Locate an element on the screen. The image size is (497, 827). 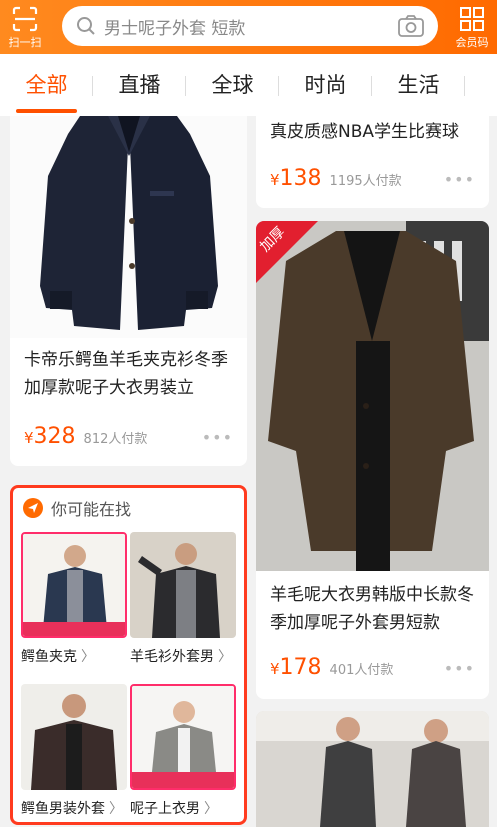
recommend-item: 鳄鱼男装外套〉 is located at coordinates (74, 751).